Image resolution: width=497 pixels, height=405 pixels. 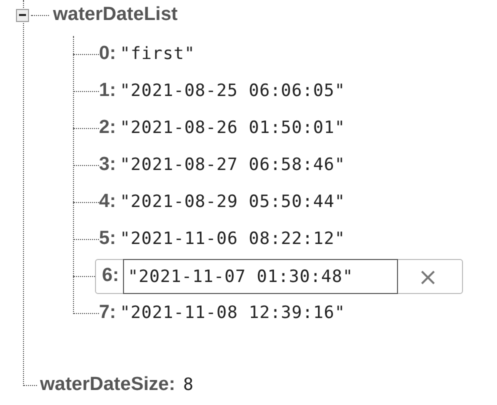 What do you see at coordinates (260, 276) in the screenshot?
I see `value-input: "2021-11-07 01:30:48"` at bounding box center [260, 276].